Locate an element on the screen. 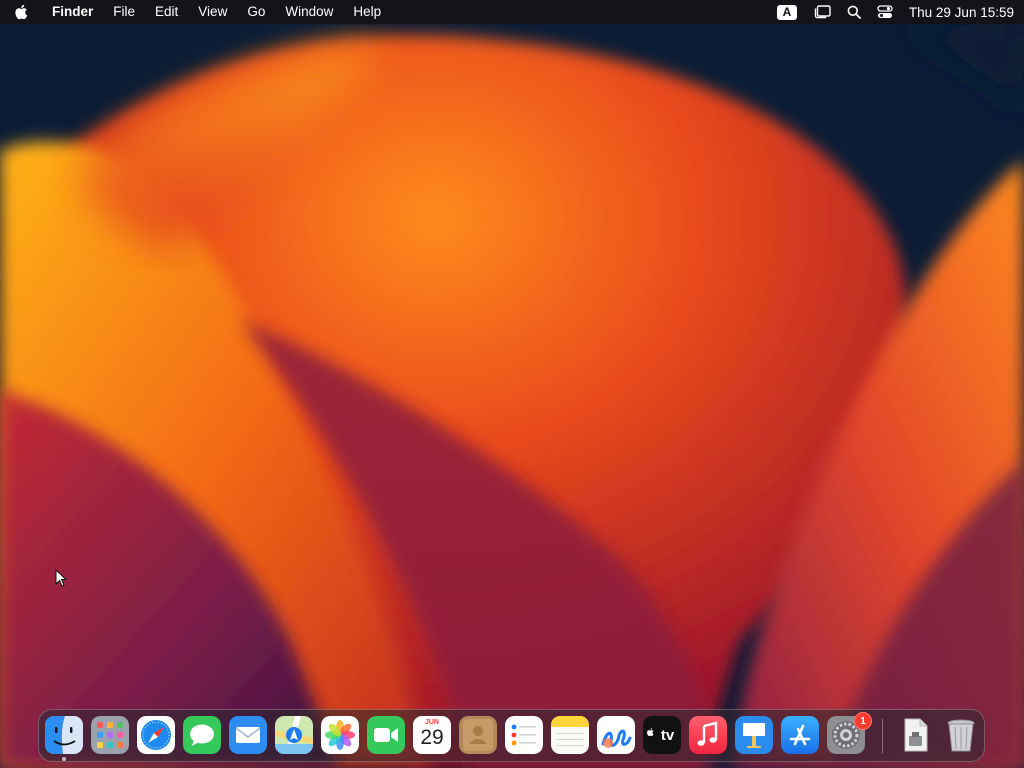 This screenshot has width=1024, height=768. safari-icon is located at coordinates (156, 735).